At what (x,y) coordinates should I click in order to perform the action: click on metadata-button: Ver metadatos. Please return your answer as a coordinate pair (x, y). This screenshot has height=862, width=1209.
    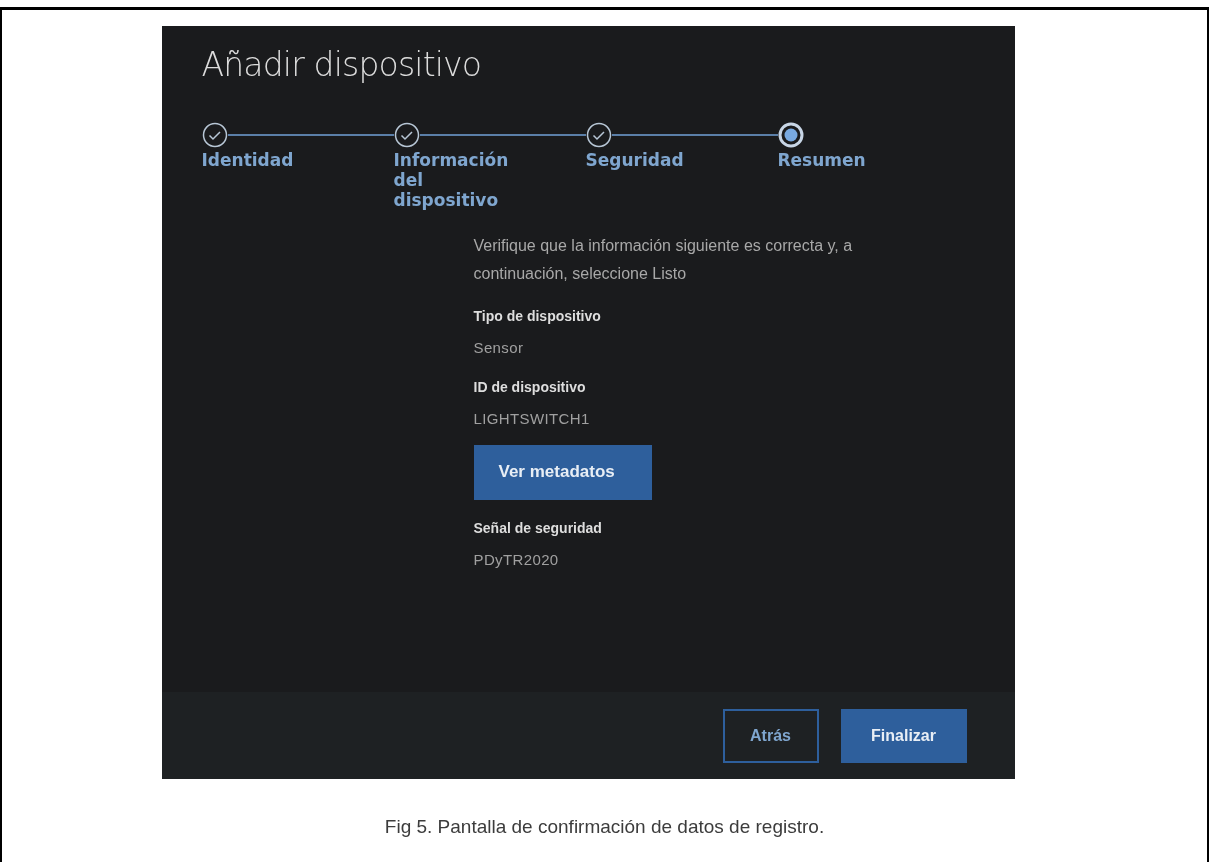
    Looking at the image, I should click on (562, 472).